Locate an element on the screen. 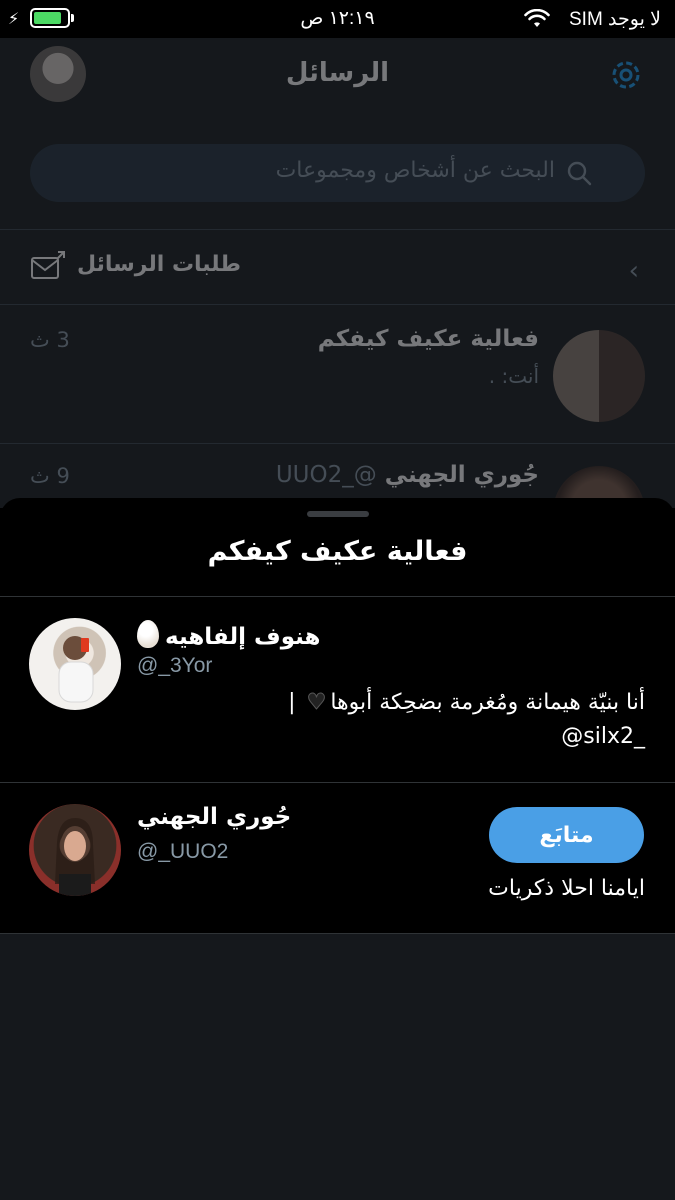 The width and height of the screenshot is (675, 1200). conversation-time: 9 ث is located at coordinates (50, 476).